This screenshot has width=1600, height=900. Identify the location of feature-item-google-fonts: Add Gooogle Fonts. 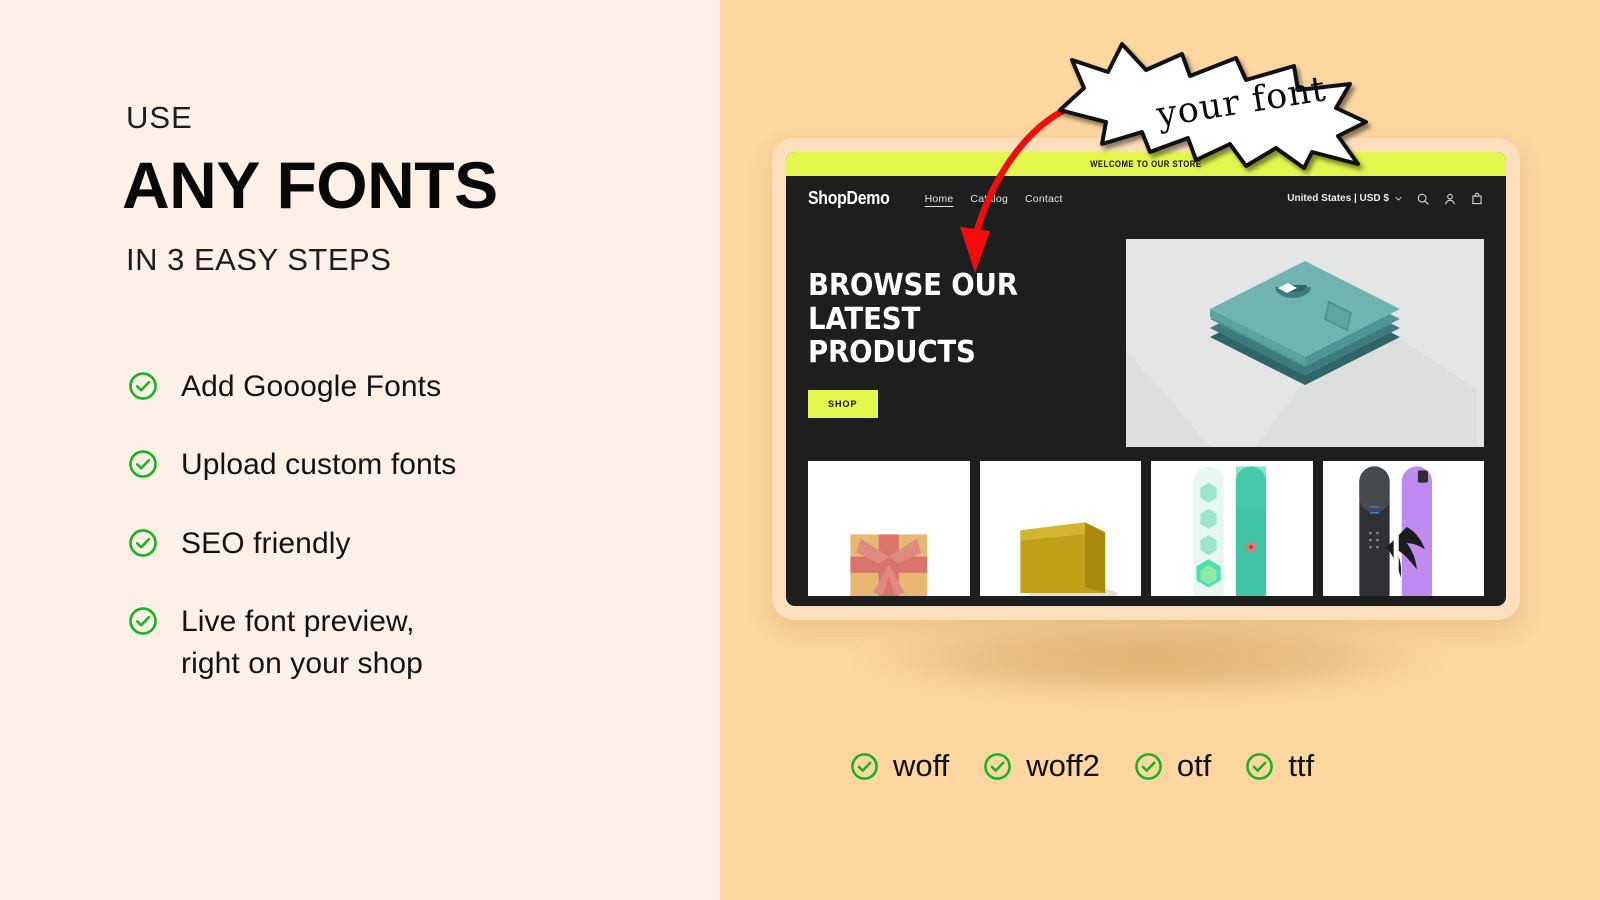
(388, 386).